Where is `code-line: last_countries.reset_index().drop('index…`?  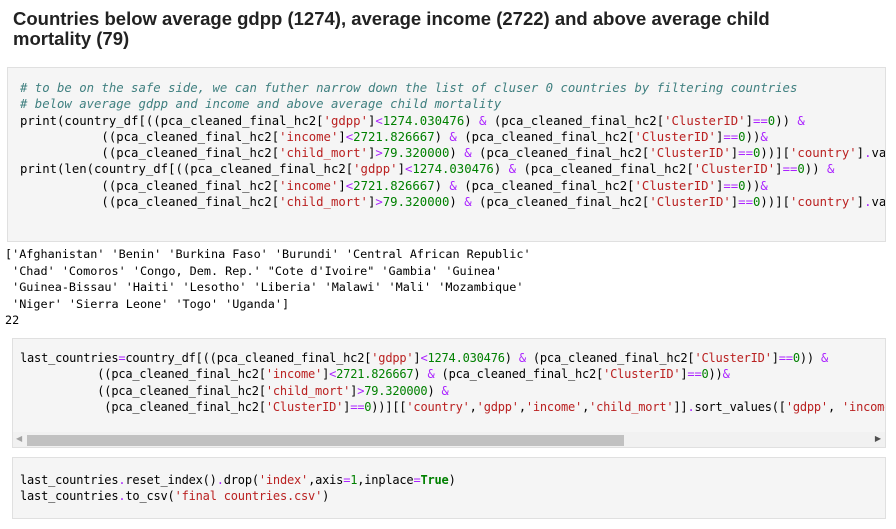 code-line: last_countries.reset_index().drop('index… is located at coordinates (238, 480).